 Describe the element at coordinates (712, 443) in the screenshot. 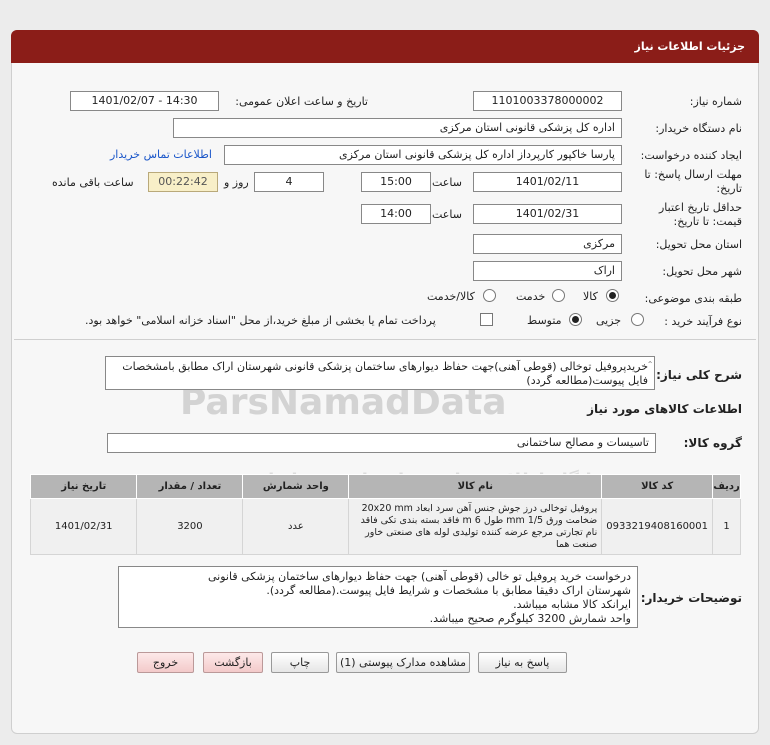

I see `goods-group-label: گروه کالا:` at that location.